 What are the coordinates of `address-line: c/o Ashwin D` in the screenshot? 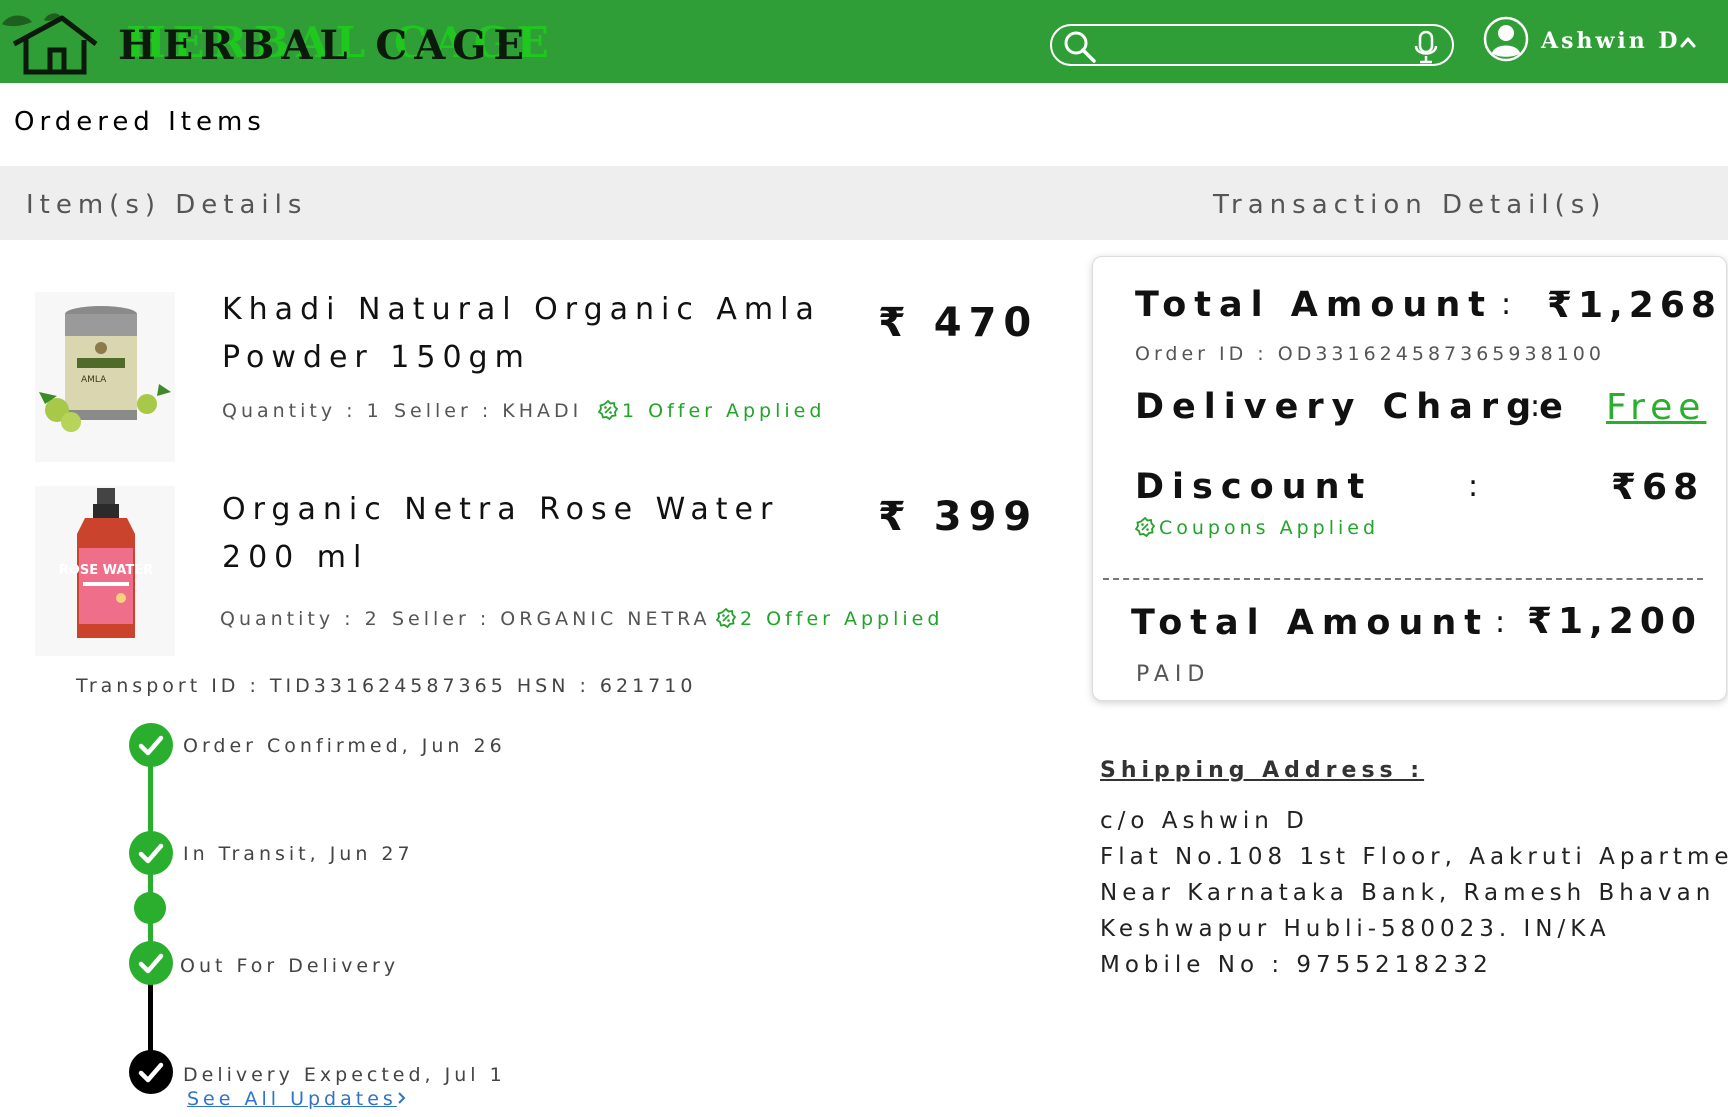 It's located at (1204, 821).